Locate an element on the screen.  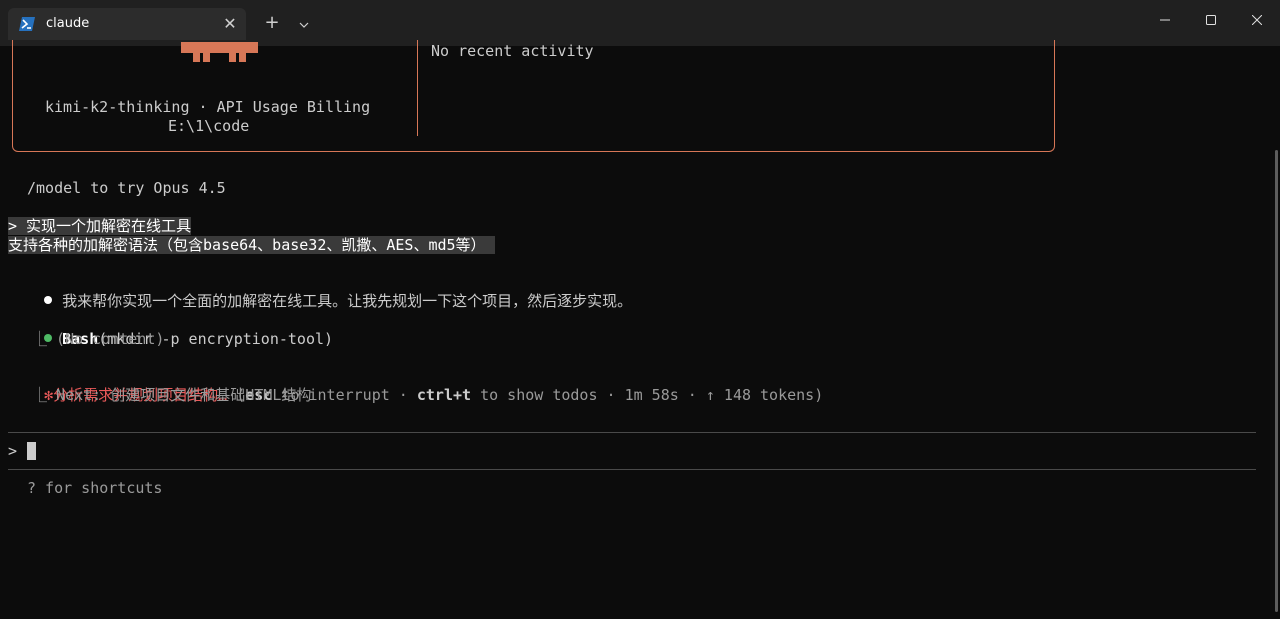
tab-claude: claude ✕ is located at coordinates (127, 24).